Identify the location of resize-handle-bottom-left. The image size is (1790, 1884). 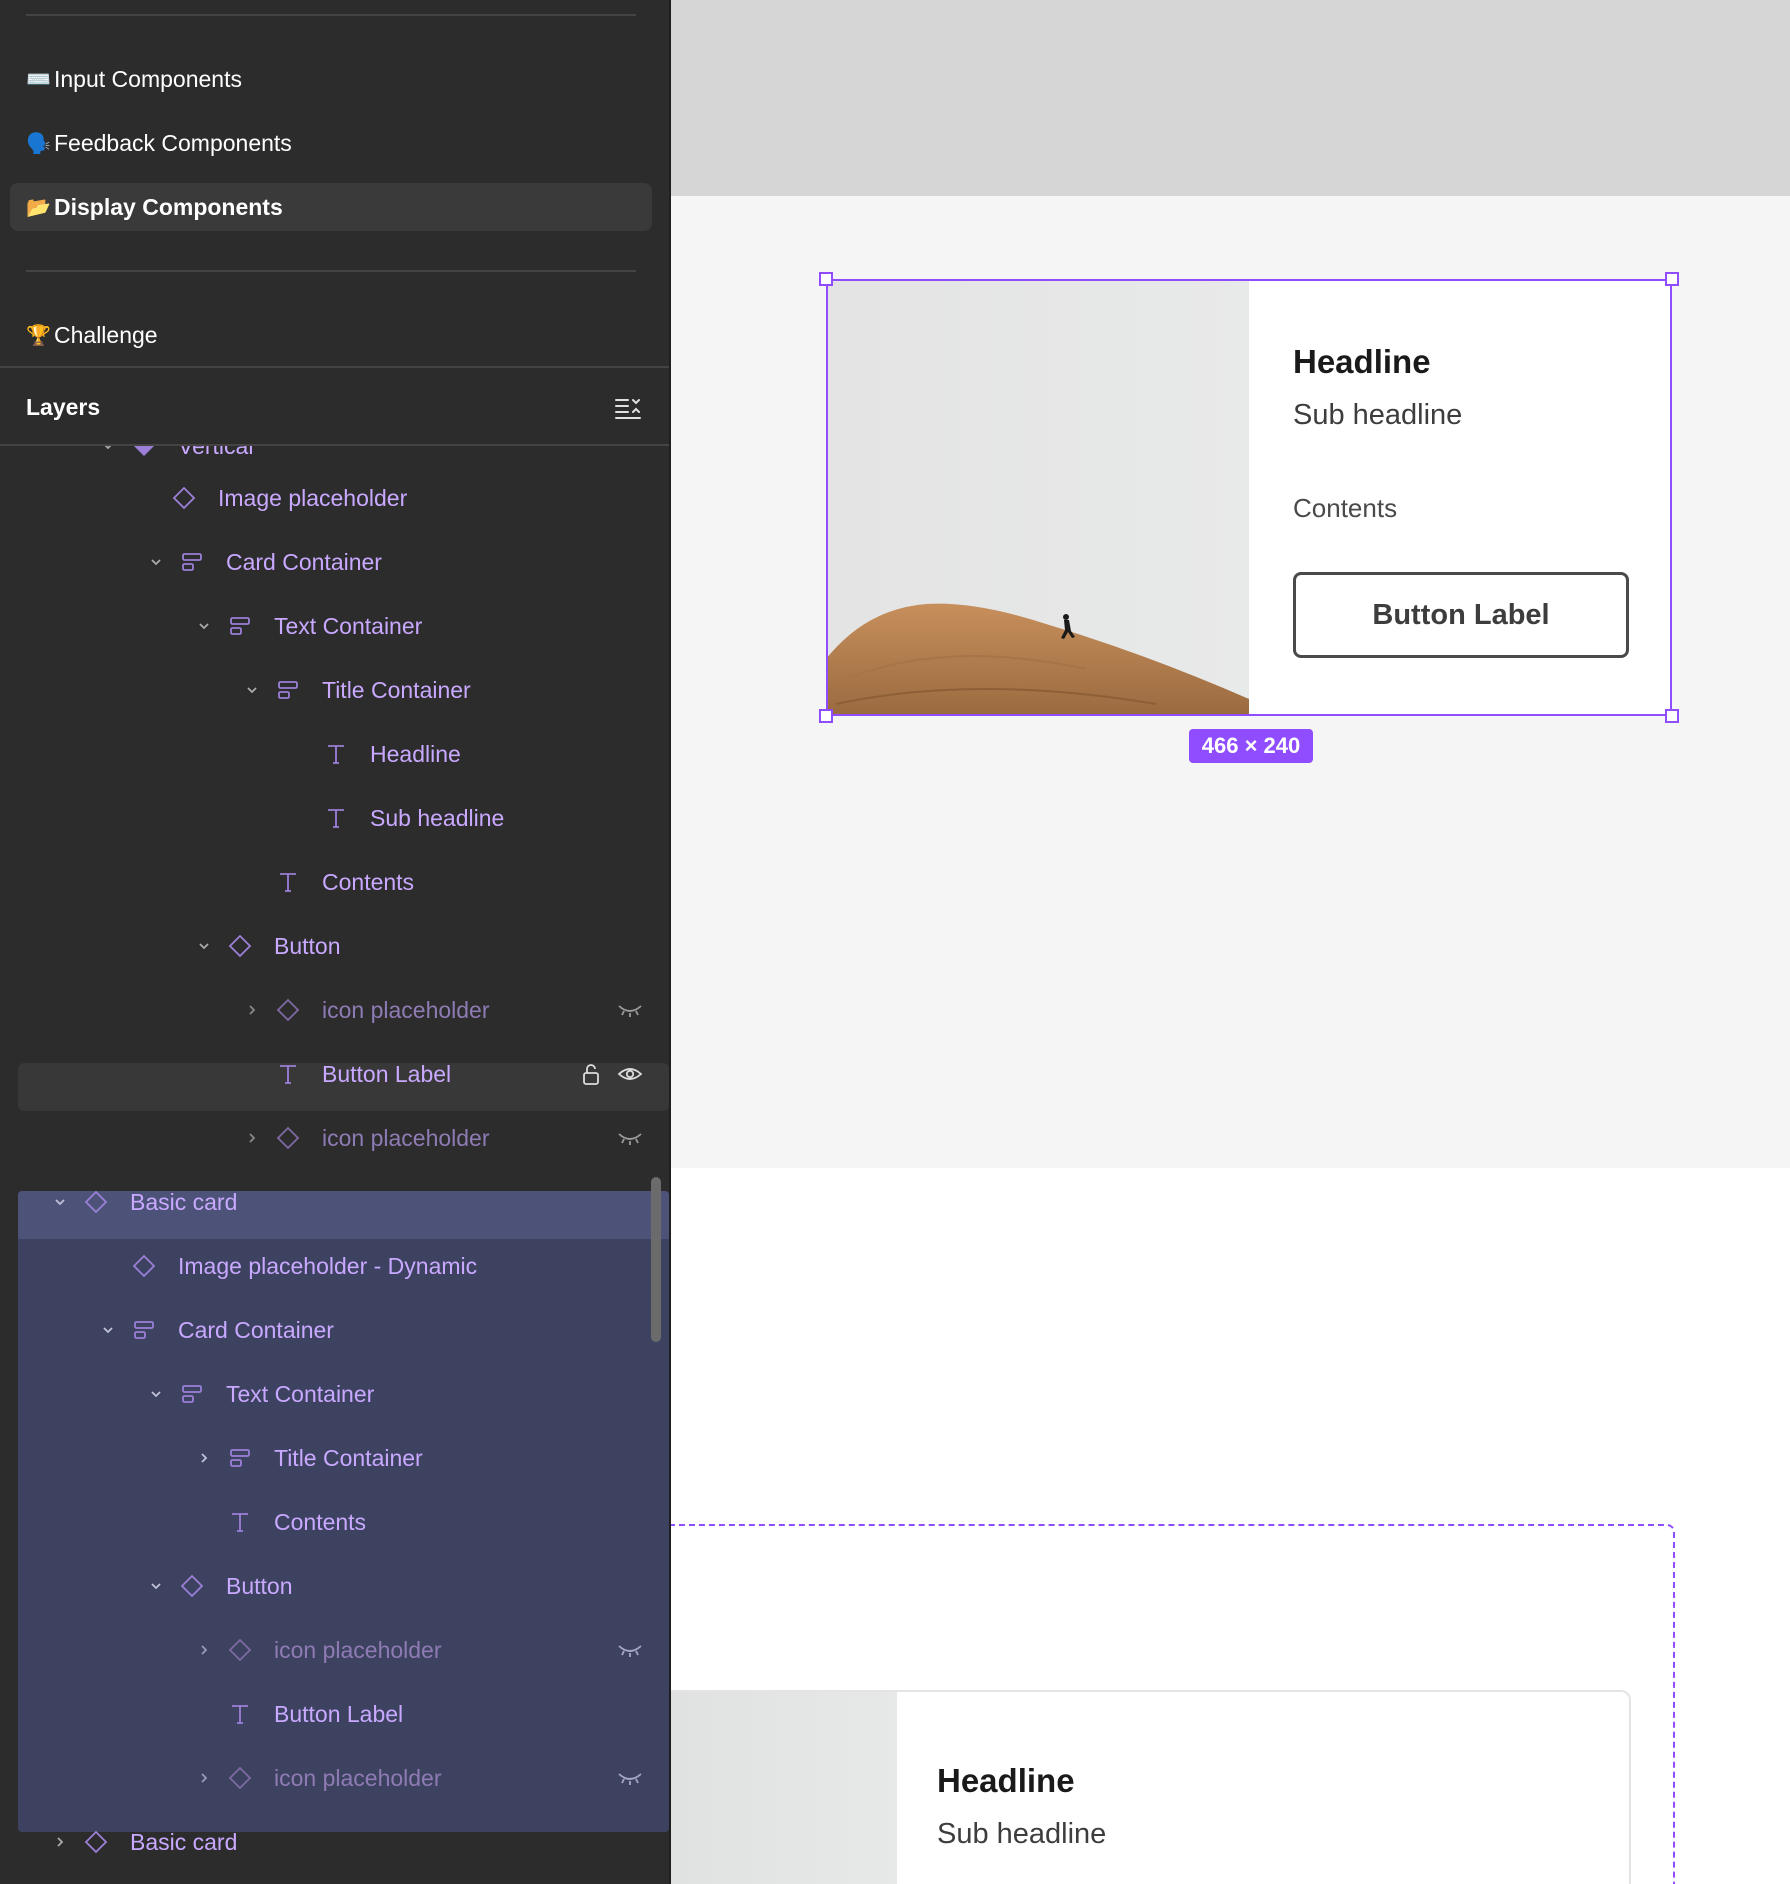
(826, 716).